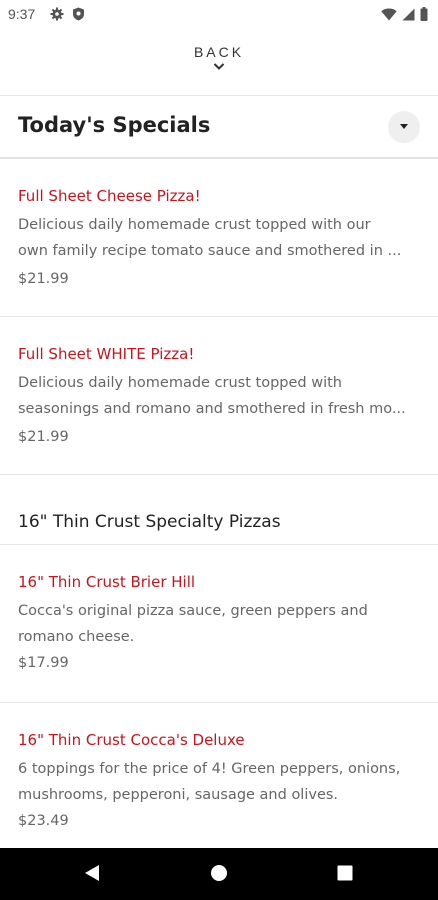  I want to click on chevron-down-icon, so click(219, 66).